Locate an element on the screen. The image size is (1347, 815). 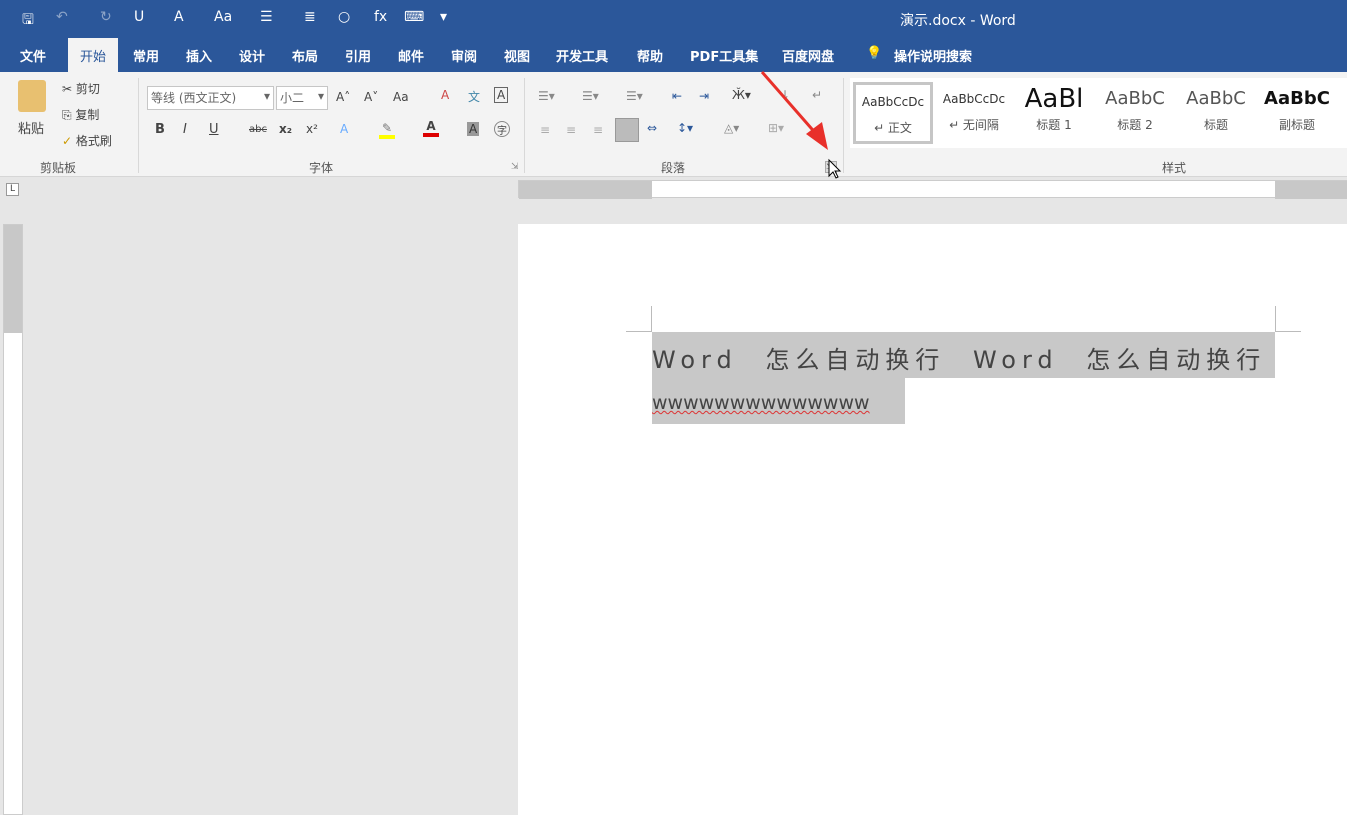
arrow-shaft is located at coordinates (790, 104).